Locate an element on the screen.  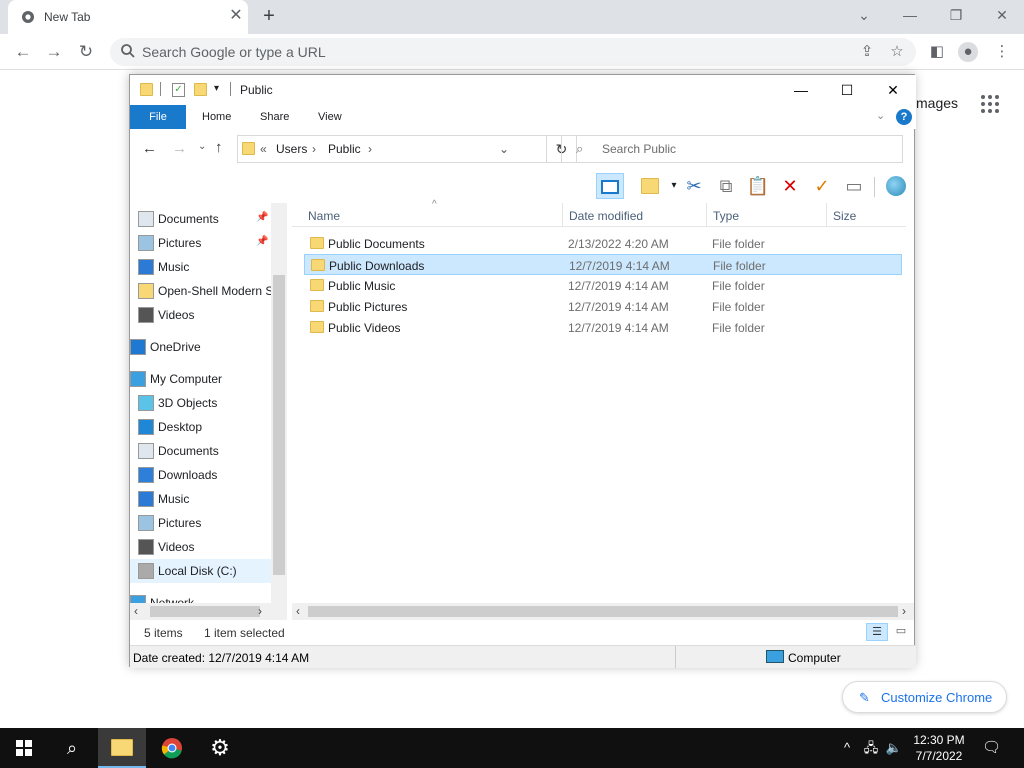
column-date-modified: Date modified is located at coordinates (606, 216).